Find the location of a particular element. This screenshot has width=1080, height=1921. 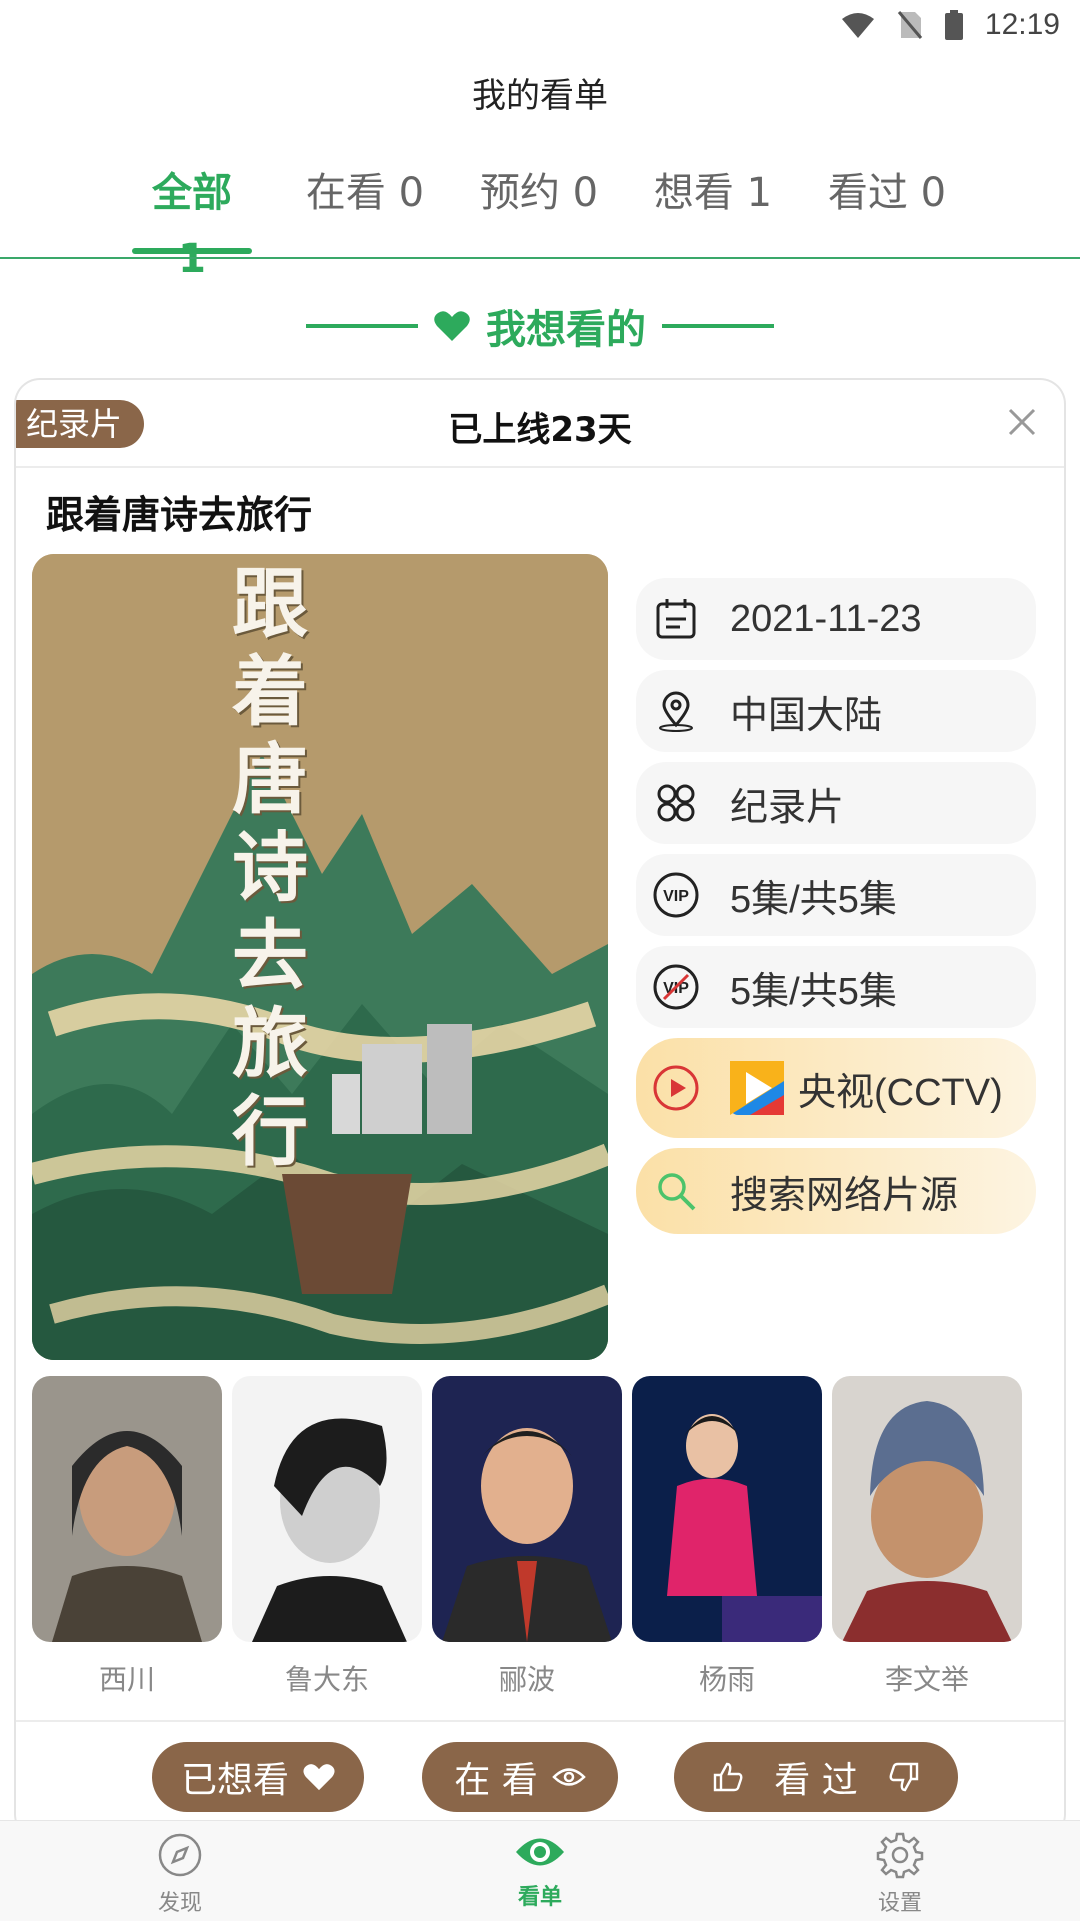

thumbs-up-icon is located at coordinates (728, 1777).